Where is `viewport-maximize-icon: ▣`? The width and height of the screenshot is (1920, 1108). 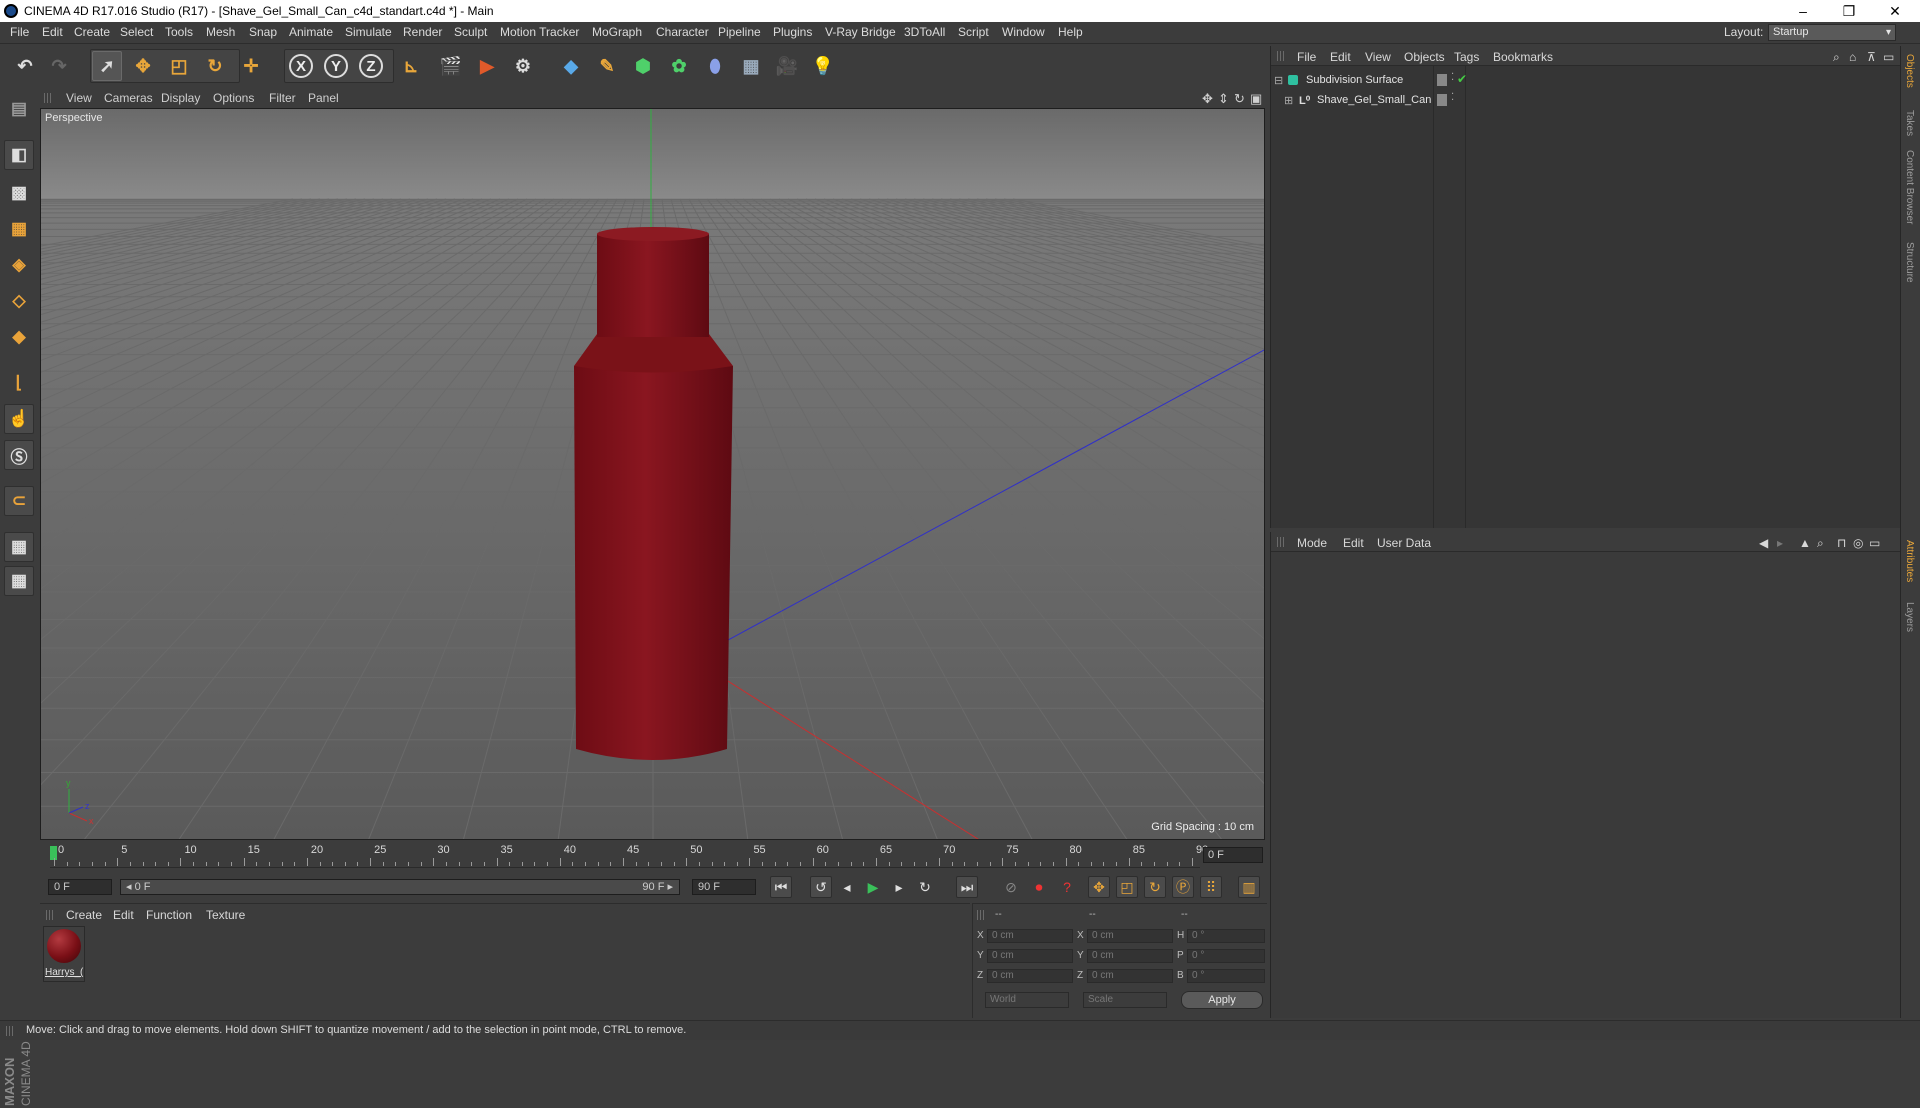
viewport-maximize-icon: ▣ is located at coordinates (1256, 99).